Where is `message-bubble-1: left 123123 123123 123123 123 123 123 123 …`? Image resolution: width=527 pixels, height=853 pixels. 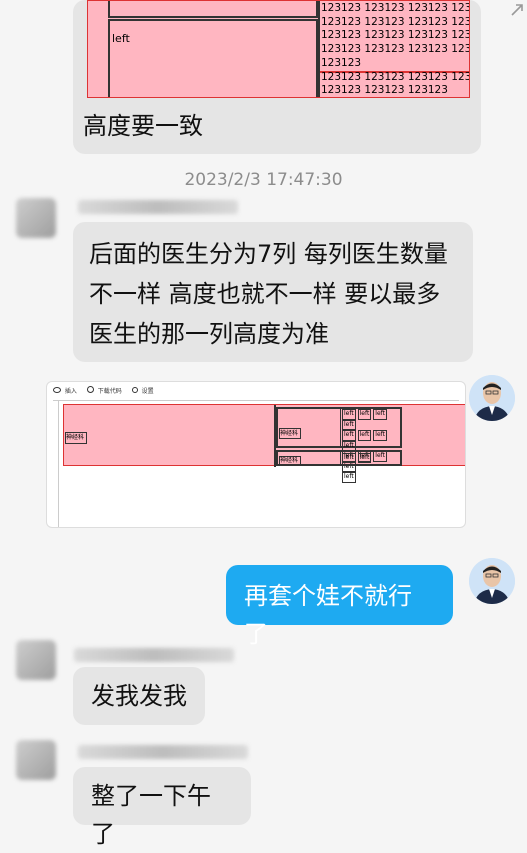
message-bubble-1: left 123123 123123 123123 123 123 123 123 … is located at coordinates (277, 77).